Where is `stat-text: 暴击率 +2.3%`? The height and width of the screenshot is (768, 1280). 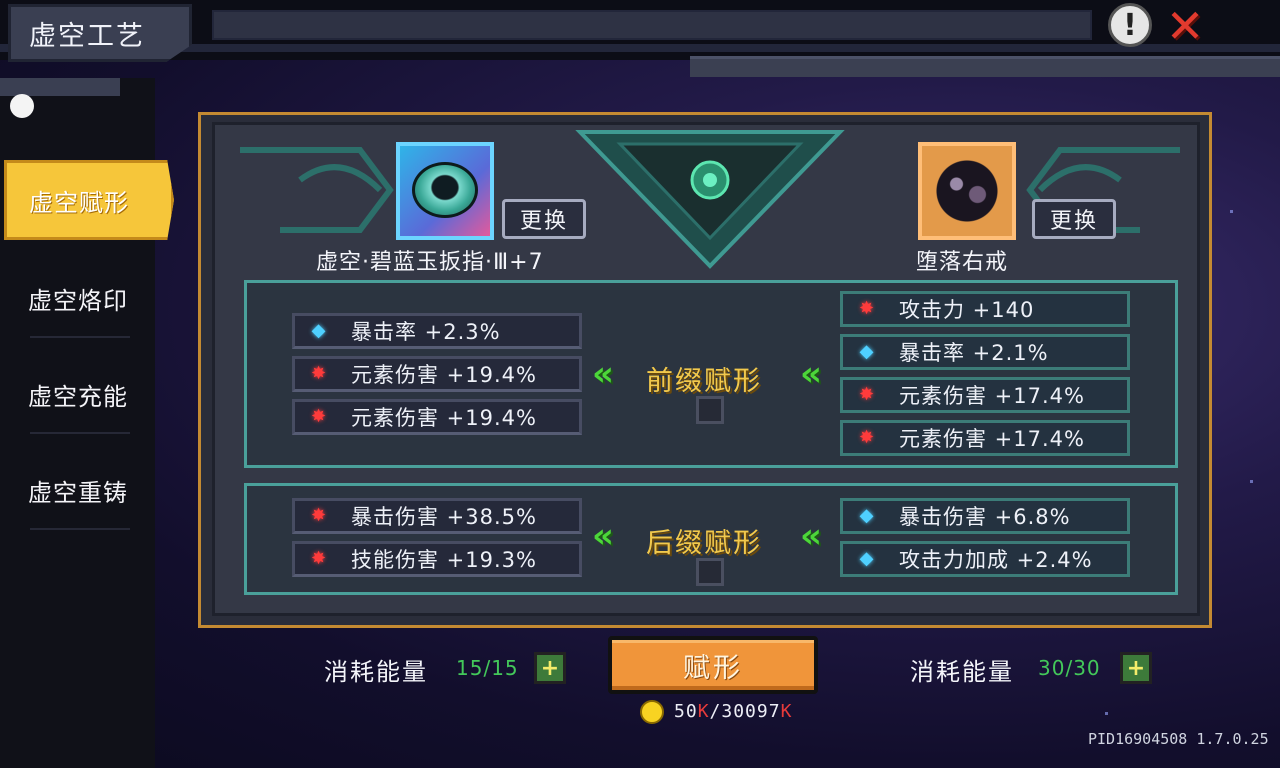
stat-text: 暴击率 +2.3% is located at coordinates (426, 332).